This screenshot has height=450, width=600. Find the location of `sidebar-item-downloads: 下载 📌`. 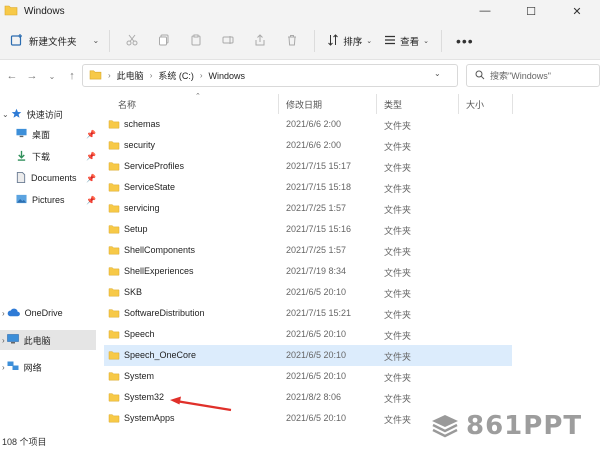

sidebar-item-downloads: 下载 📌 is located at coordinates (48, 156).